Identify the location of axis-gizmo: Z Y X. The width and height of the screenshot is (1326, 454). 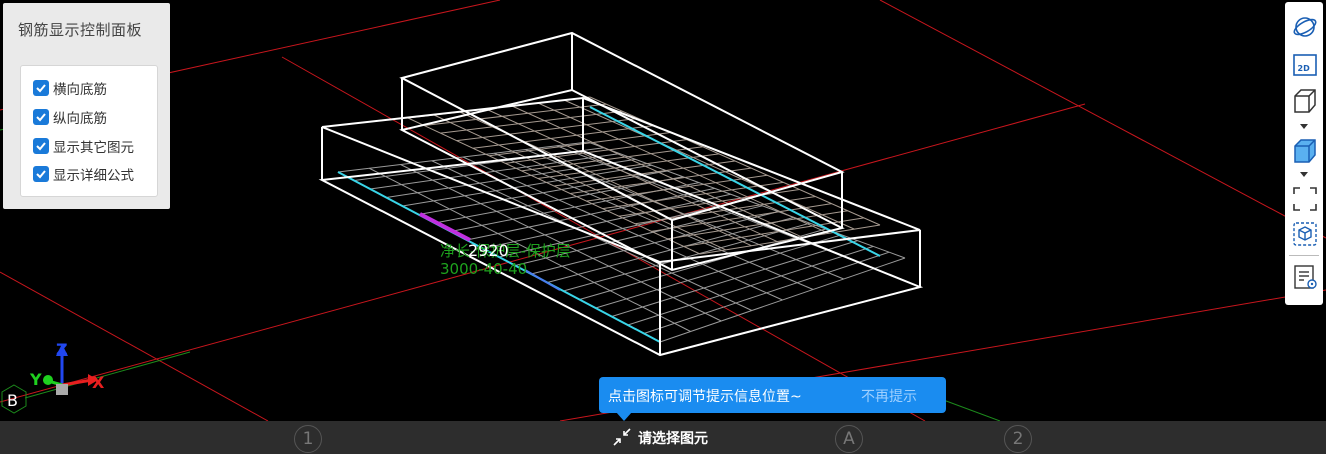
(67, 367).